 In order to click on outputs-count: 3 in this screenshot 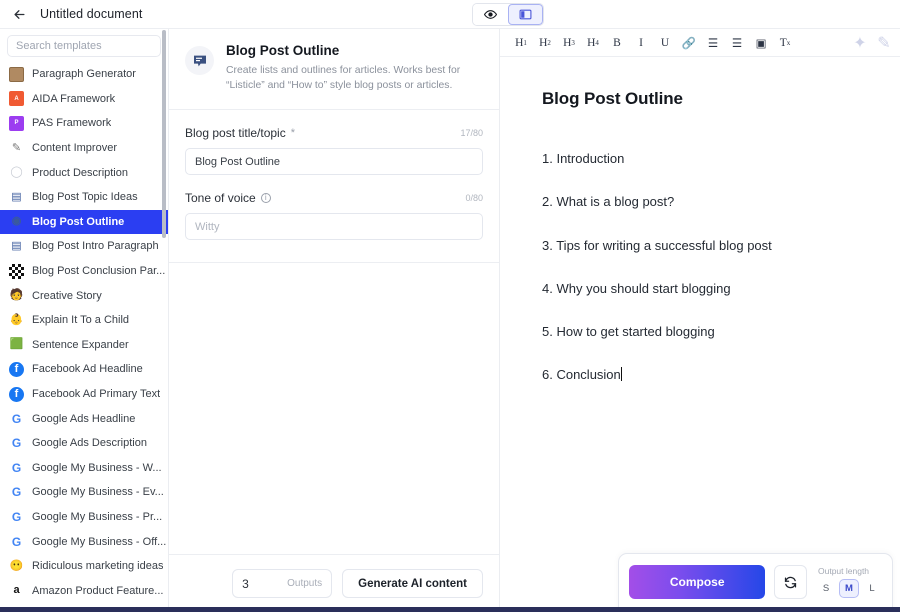, I will do `click(245, 583)`.